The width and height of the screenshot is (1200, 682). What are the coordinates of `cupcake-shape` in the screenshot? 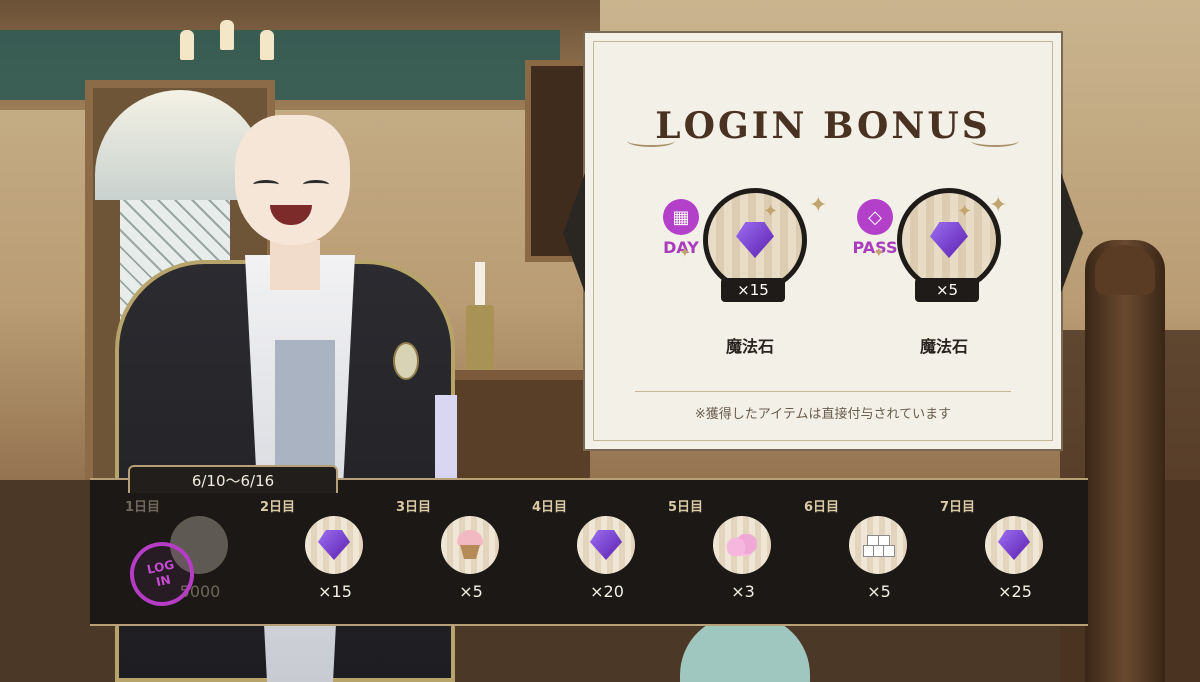 It's located at (470, 545).